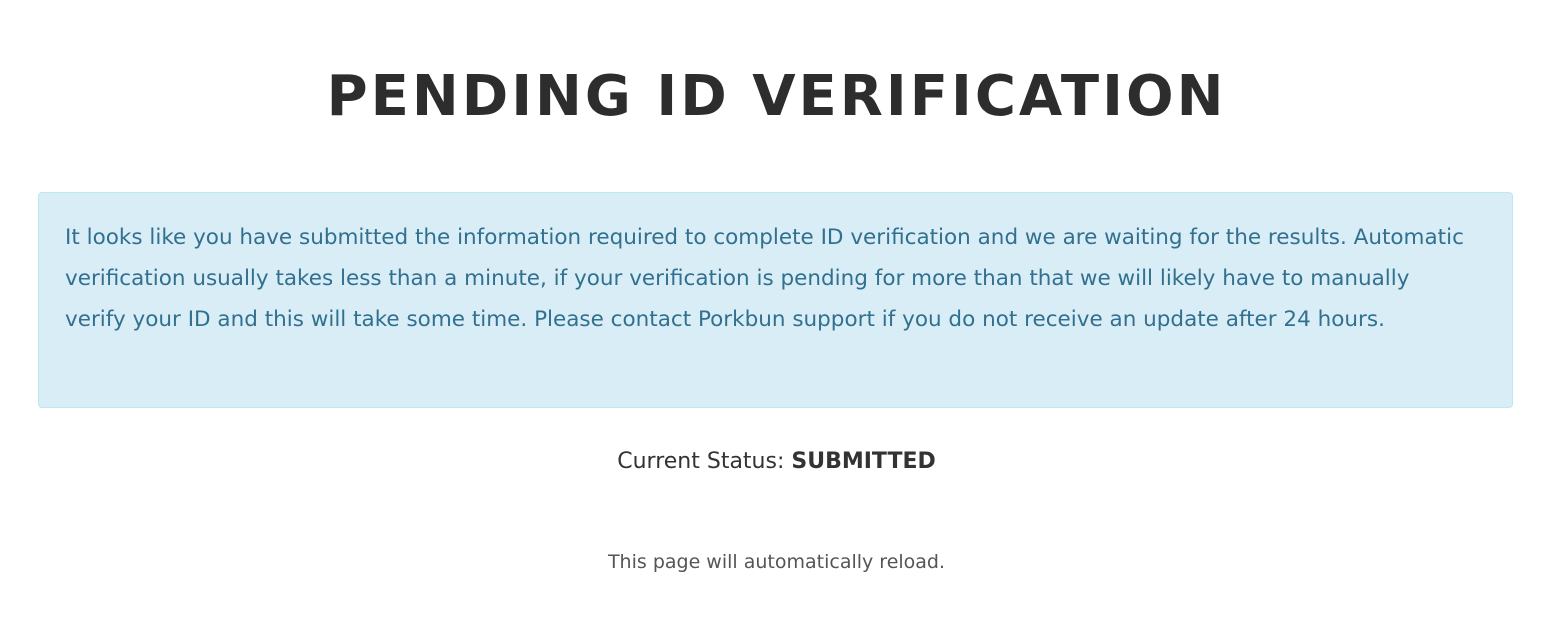 This screenshot has width=1553, height=634. Describe the element at coordinates (776, 562) in the screenshot. I see `auto-reload-note: This page will automatically reload.` at that location.